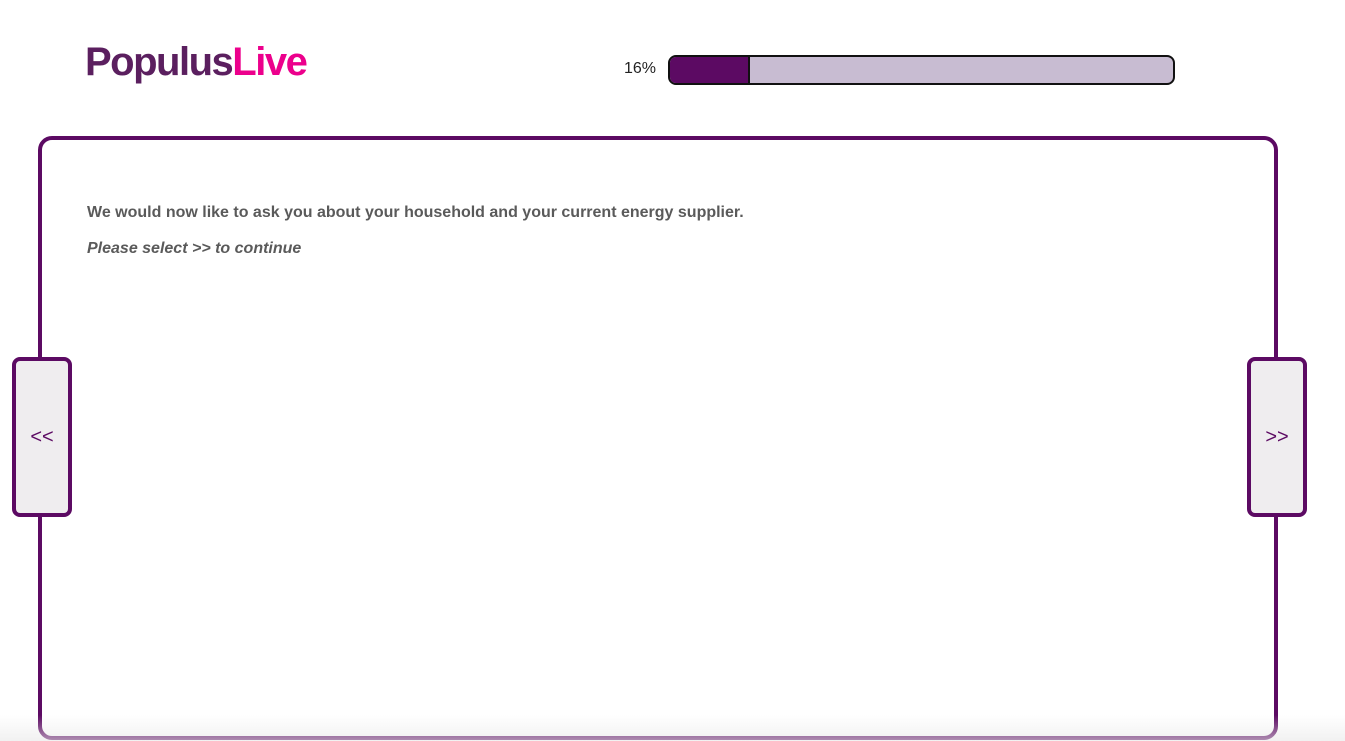 This screenshot has width=1345, height=741. Describe the element at coordinates (710, 70) in the screenshot. I see `progress-bar-fill` at that location.